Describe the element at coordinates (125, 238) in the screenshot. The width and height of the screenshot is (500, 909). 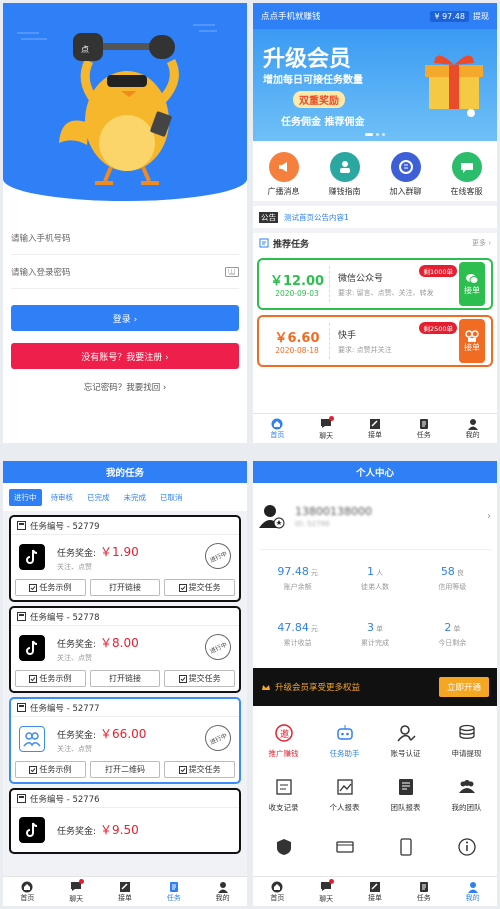
I see `phone-field: 请输入手机号码` at that location.